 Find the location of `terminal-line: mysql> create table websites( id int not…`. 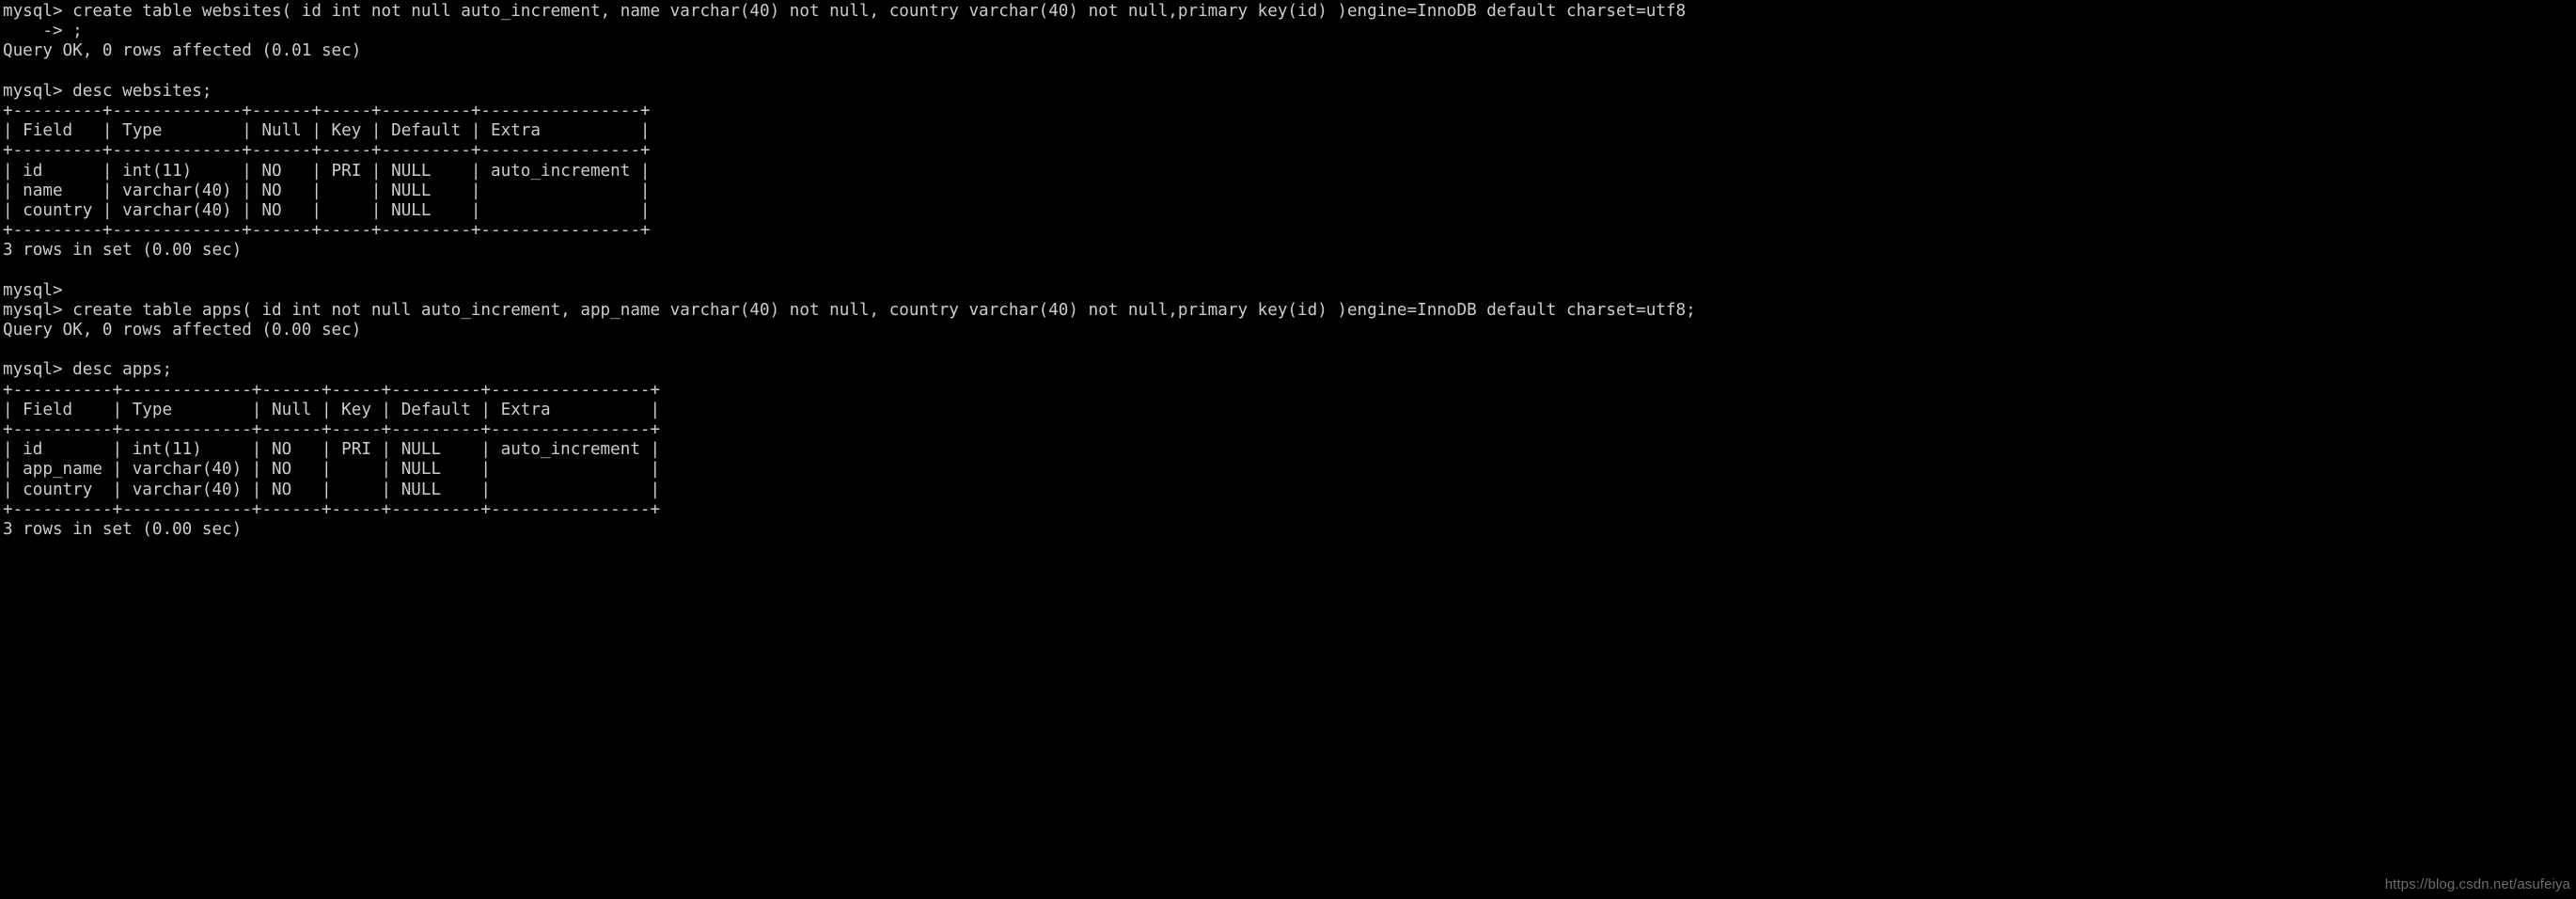

terminal-line: mysql> create table websites( id int not… is located at coordinates (845, 11).